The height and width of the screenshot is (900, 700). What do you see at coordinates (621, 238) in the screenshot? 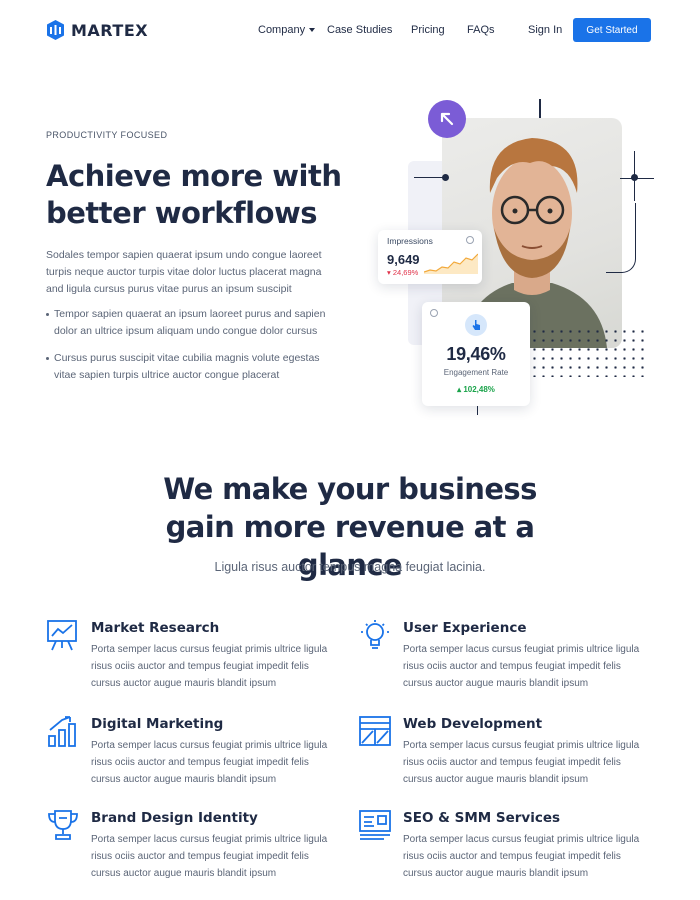
I see `decor-arc` at bounding box center [621, 238].